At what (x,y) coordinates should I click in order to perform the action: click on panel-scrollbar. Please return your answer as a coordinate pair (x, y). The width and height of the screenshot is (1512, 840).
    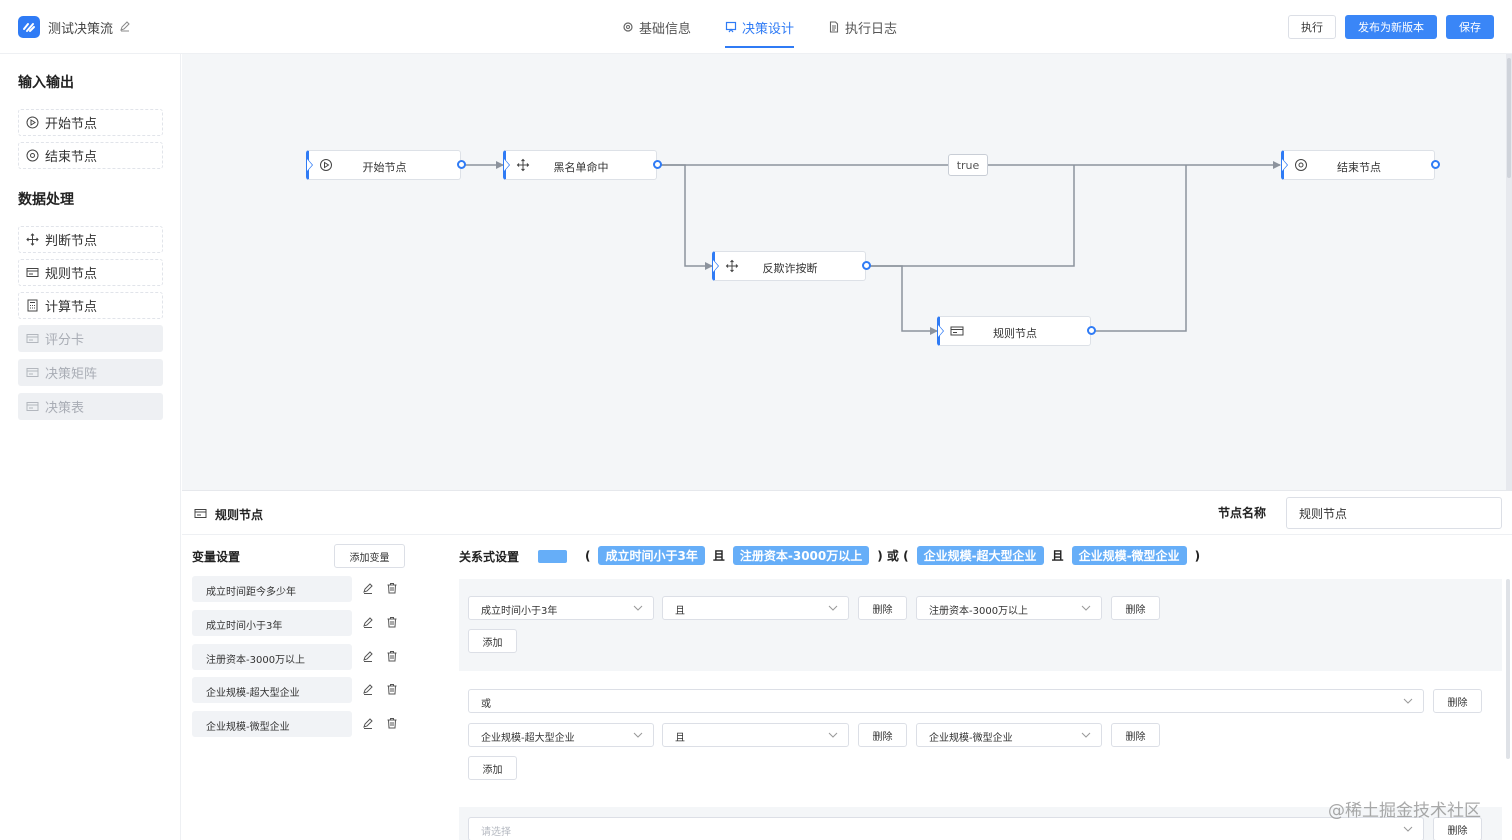
    Looking at the image, I should click on (1508, 669).